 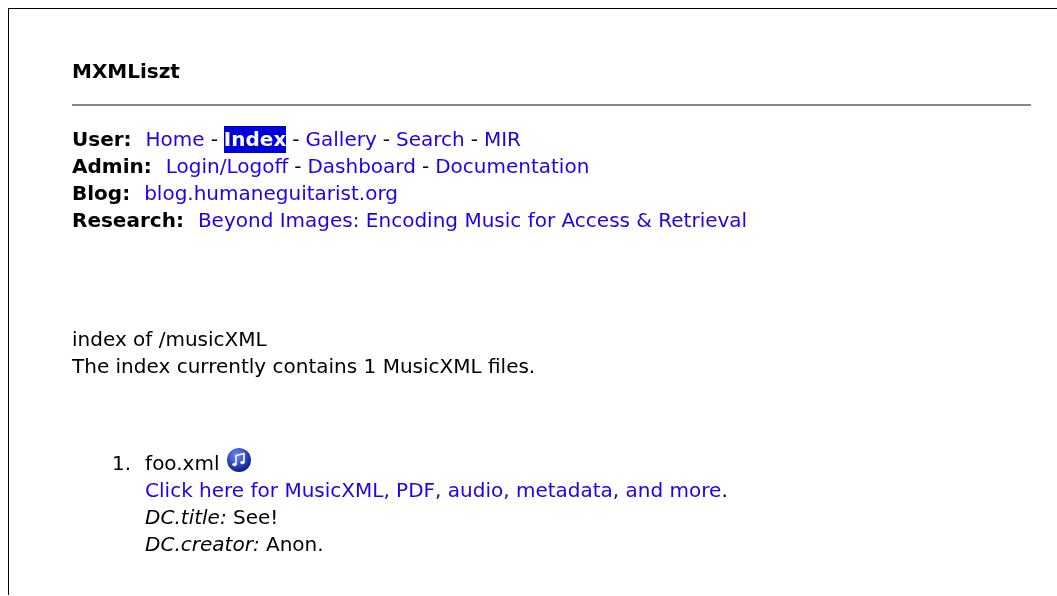 What do you see at coordinates (101, 193) in the screenshot?
I see `nav-label: Blog:` at bounding box center [101, 193].